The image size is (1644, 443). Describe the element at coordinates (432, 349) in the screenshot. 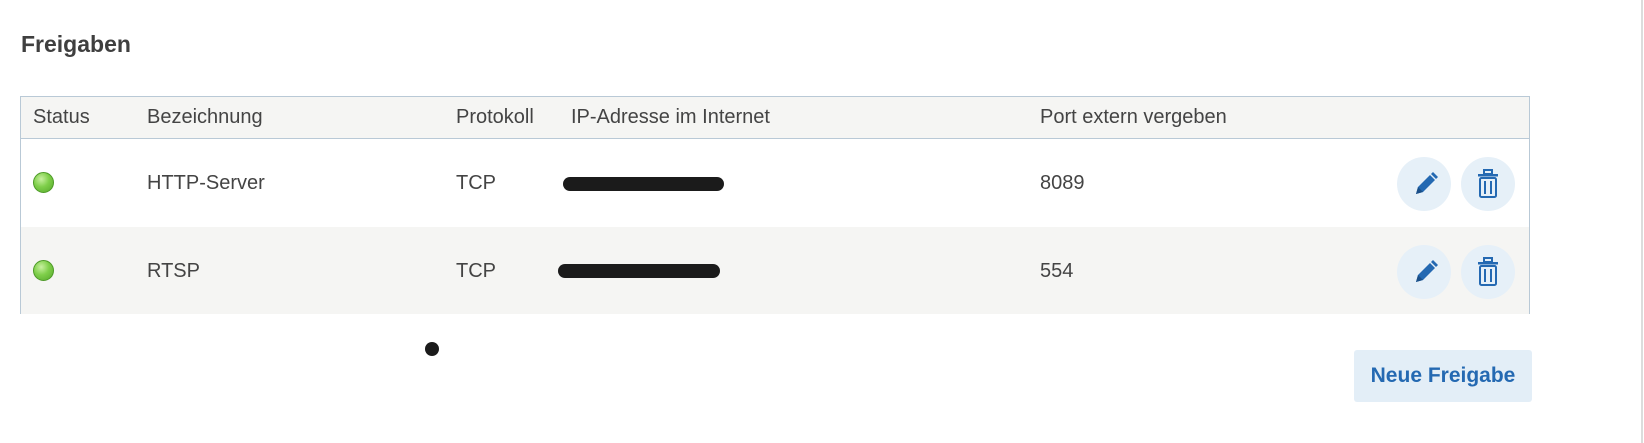

I see `redaction-mark` at that location.